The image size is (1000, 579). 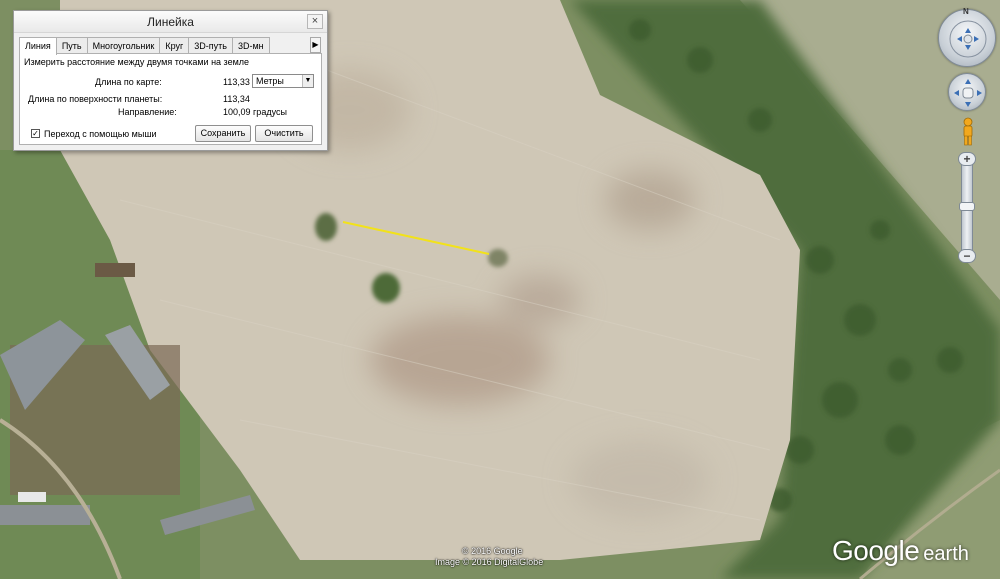 I want to click on surface-length-value: 113,34, so click(x=236, y=99).